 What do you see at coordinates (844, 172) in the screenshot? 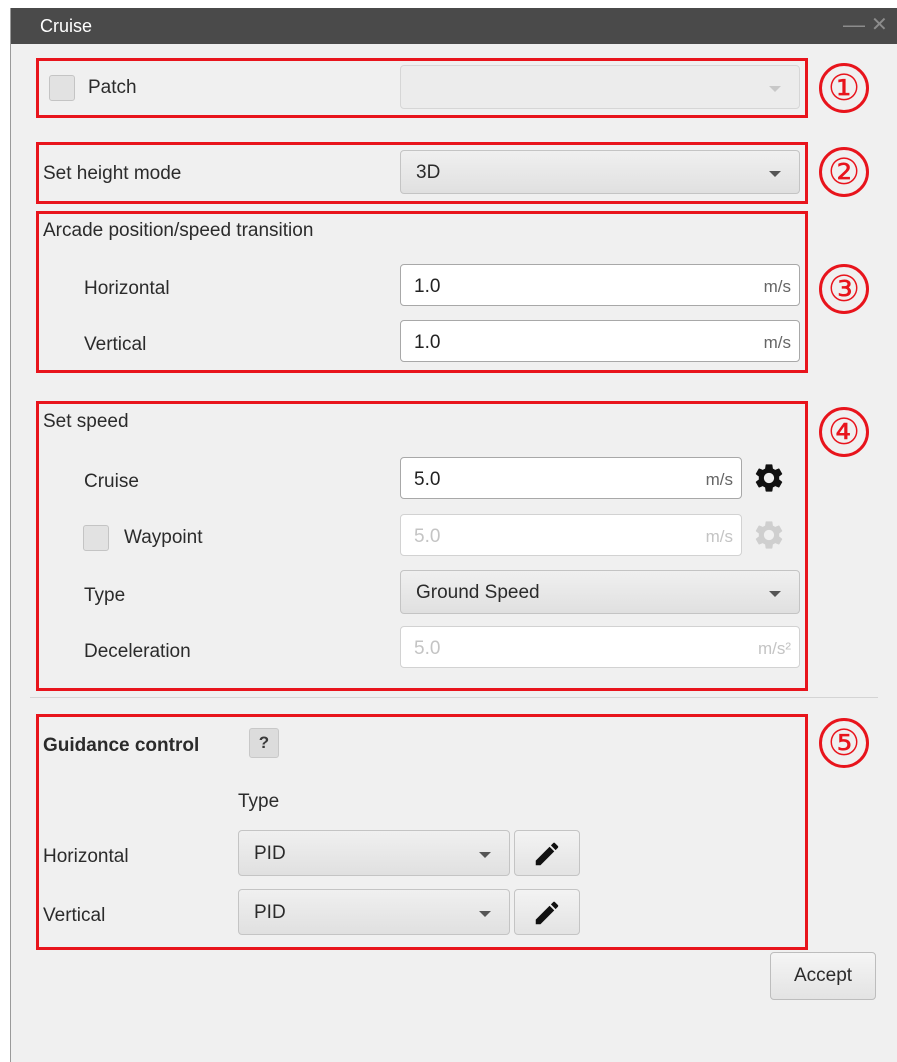
I see `annotation-marker-2: ②` at bounding box center [844, 172].